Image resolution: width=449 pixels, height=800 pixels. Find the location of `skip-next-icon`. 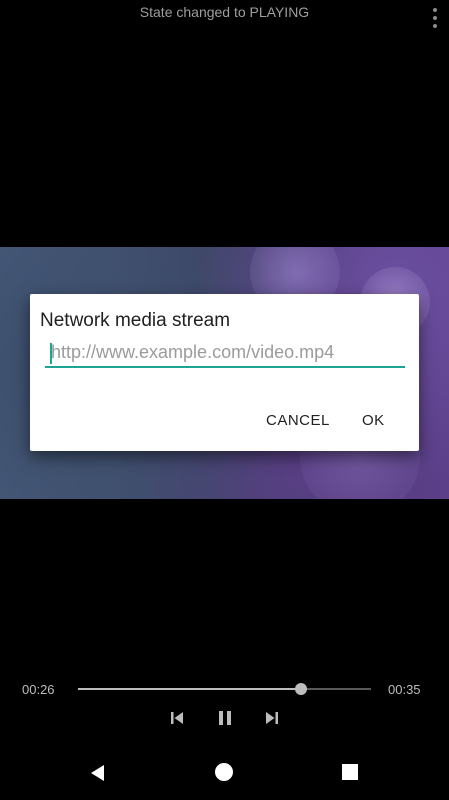

skip-next-icon is located at coordinates (272, 718).